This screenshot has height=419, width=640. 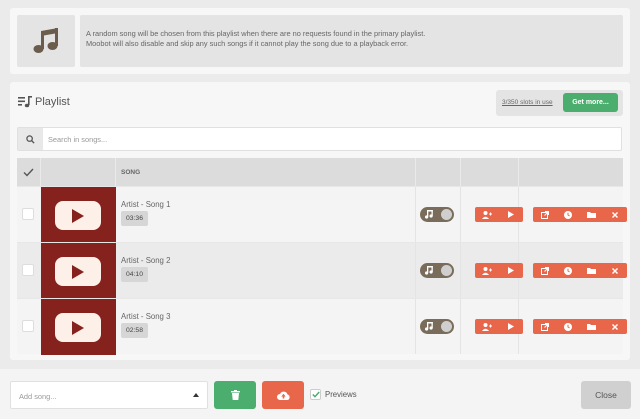 What do you see at coordinates (25, 102) in the screenshot?
I see `playlist-icon` at bounding box center [25, 102].